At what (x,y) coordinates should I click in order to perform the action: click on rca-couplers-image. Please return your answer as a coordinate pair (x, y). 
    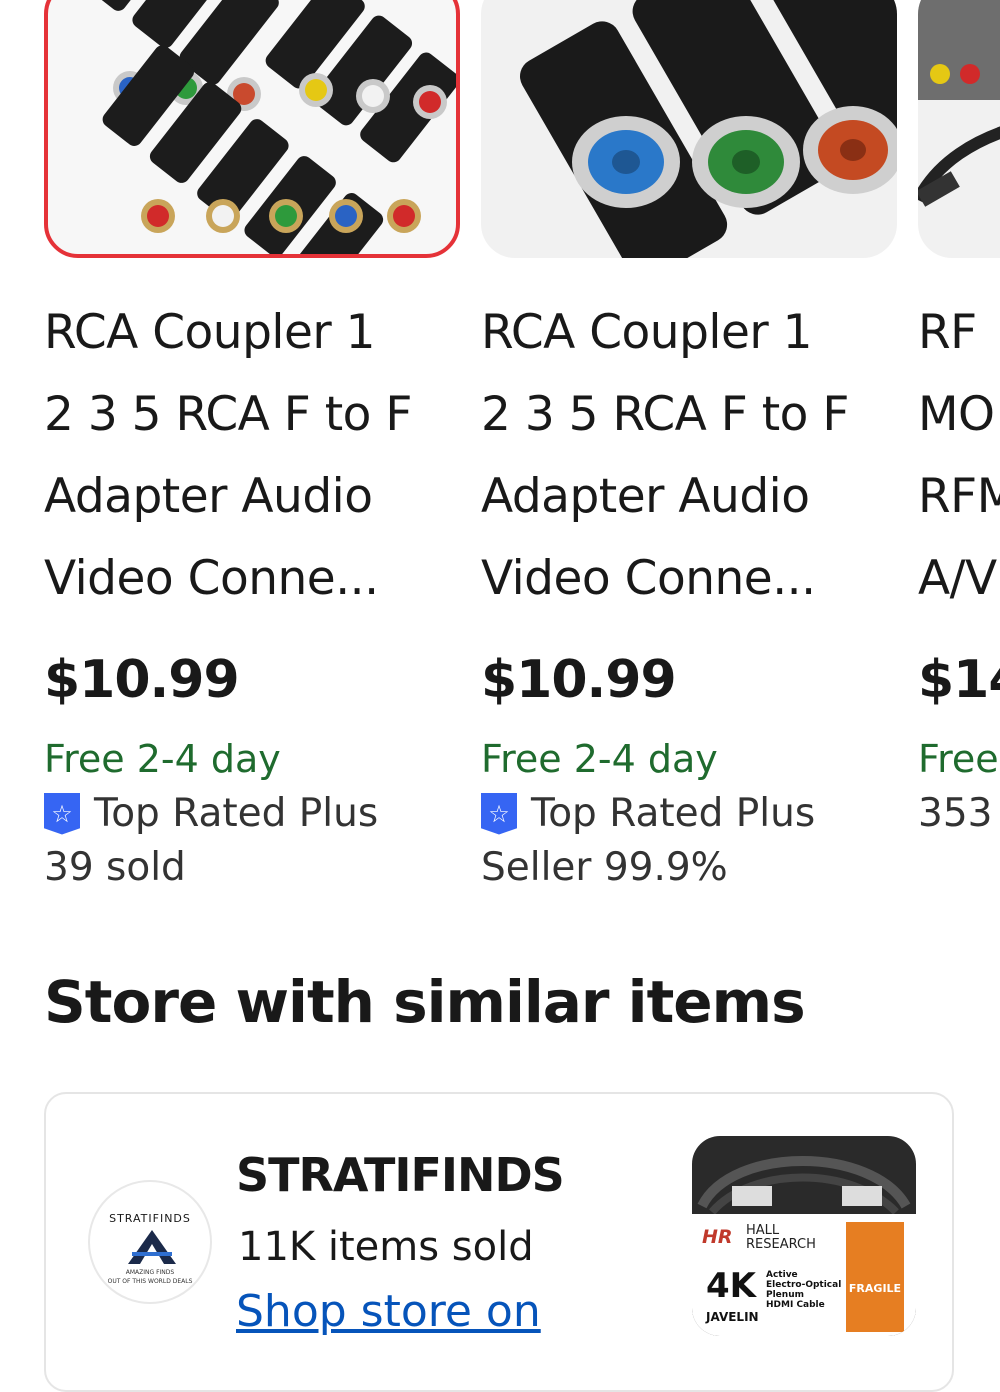
    Looking at the image, I should click on (270, 127).